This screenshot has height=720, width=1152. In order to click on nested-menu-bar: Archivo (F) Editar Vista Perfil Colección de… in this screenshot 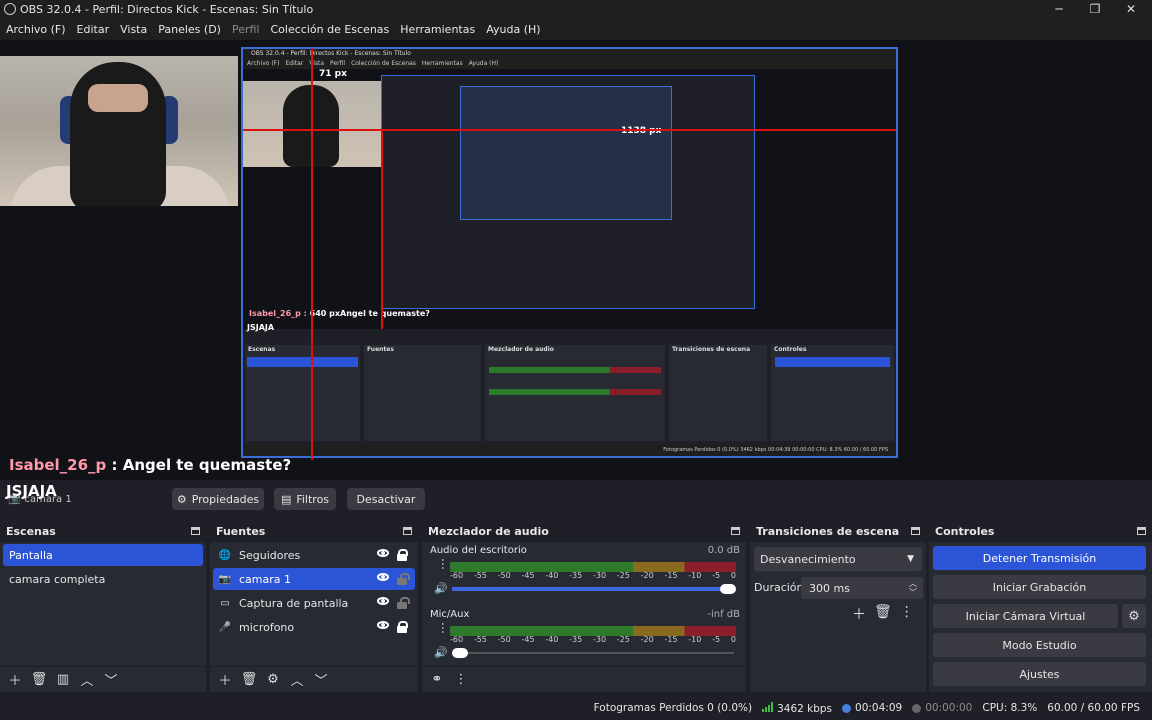, I will do `click(569, 64)`.